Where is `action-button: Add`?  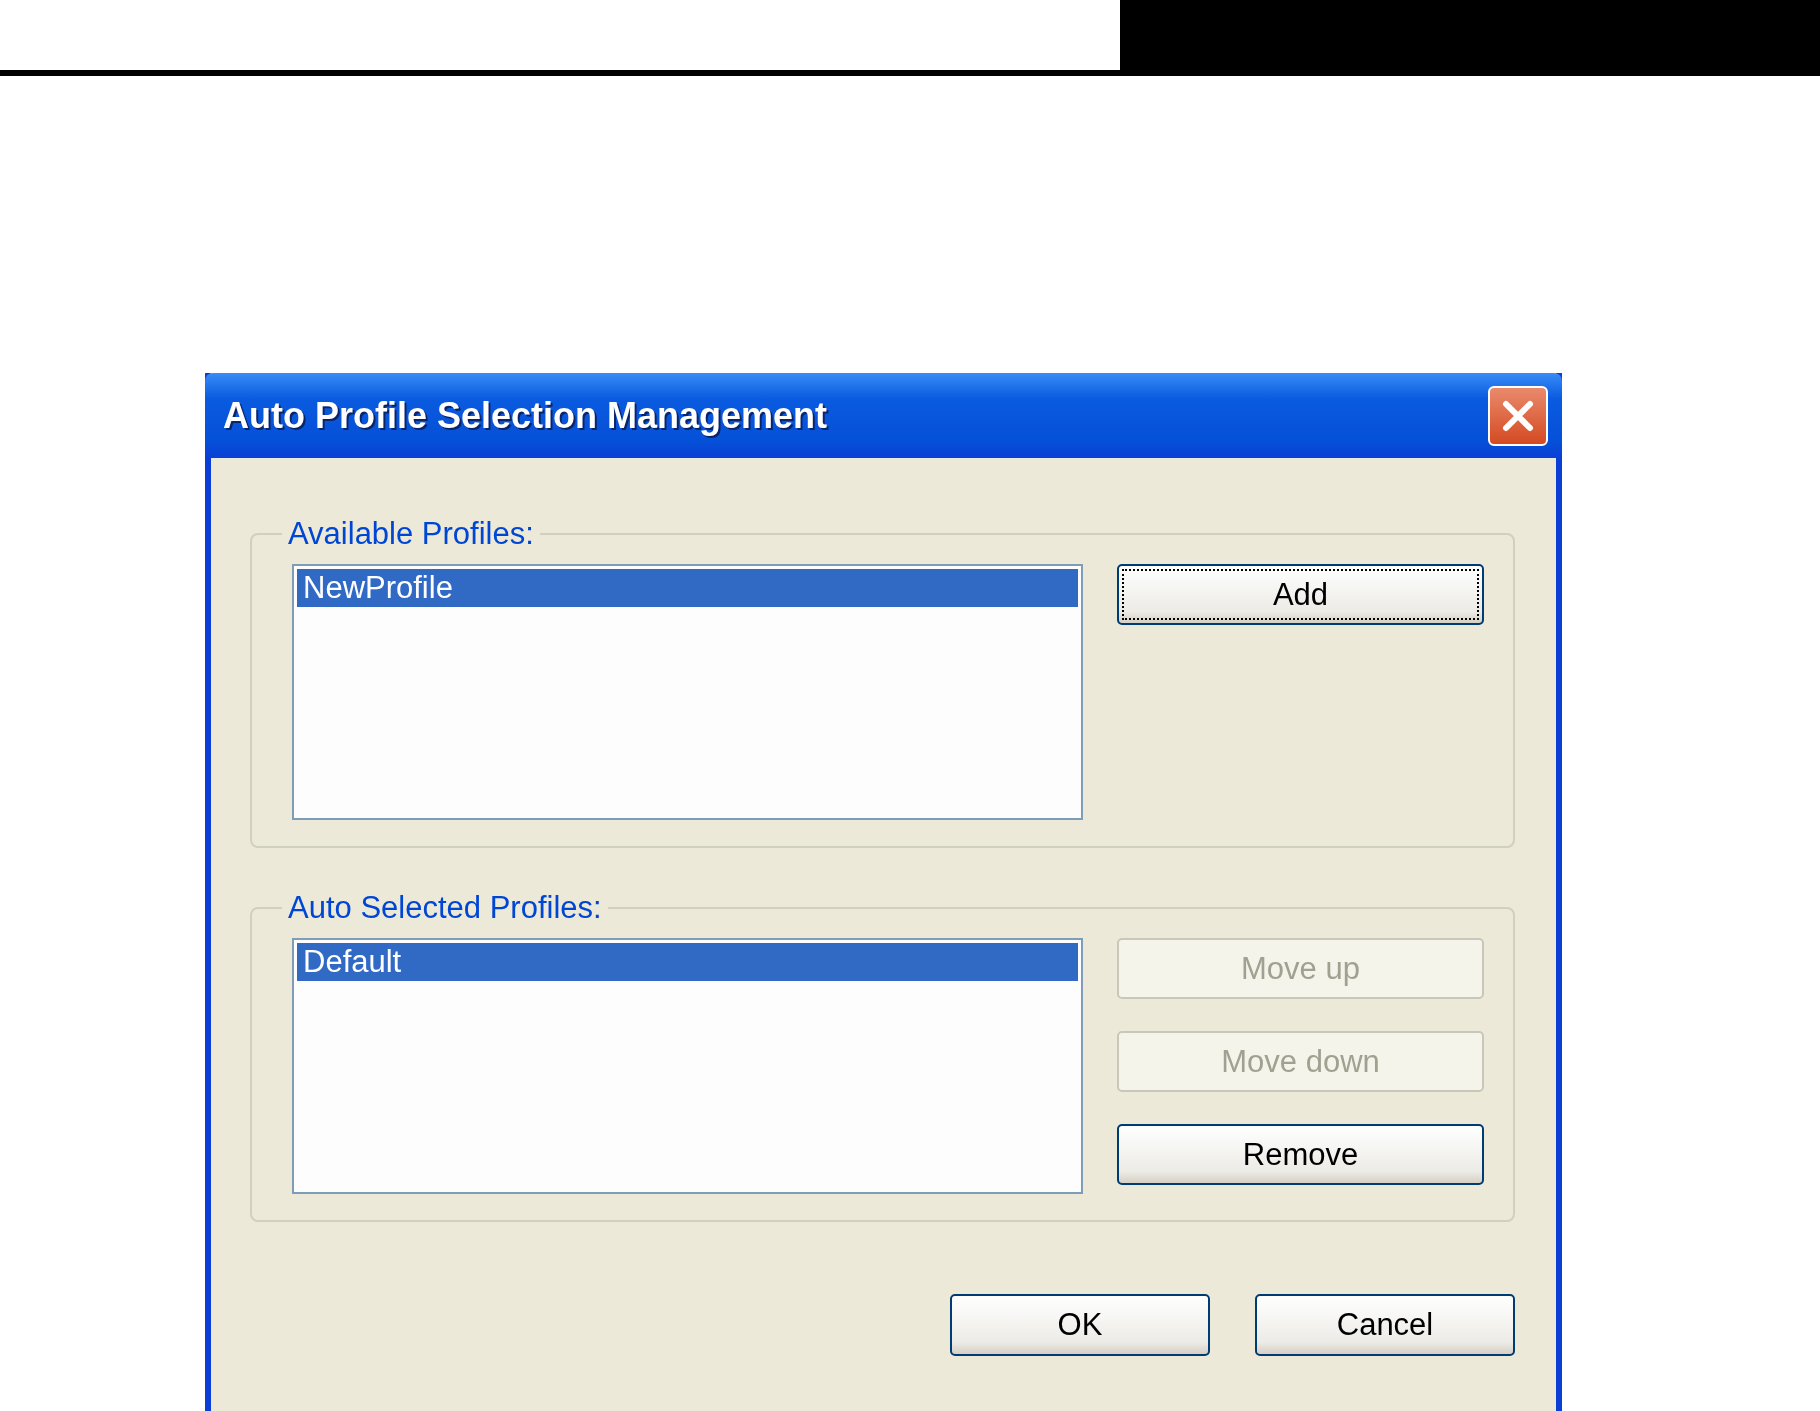
action-button: Add is located at coordinates (1300, 594).